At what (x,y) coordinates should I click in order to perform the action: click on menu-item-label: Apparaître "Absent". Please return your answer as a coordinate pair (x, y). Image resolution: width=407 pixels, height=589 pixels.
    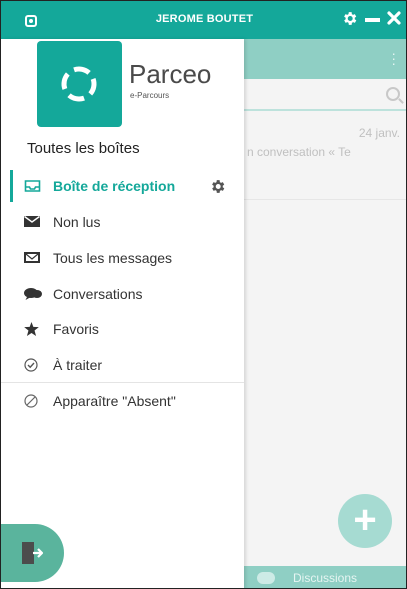
    Looking at the image, I should click on (114, 401).